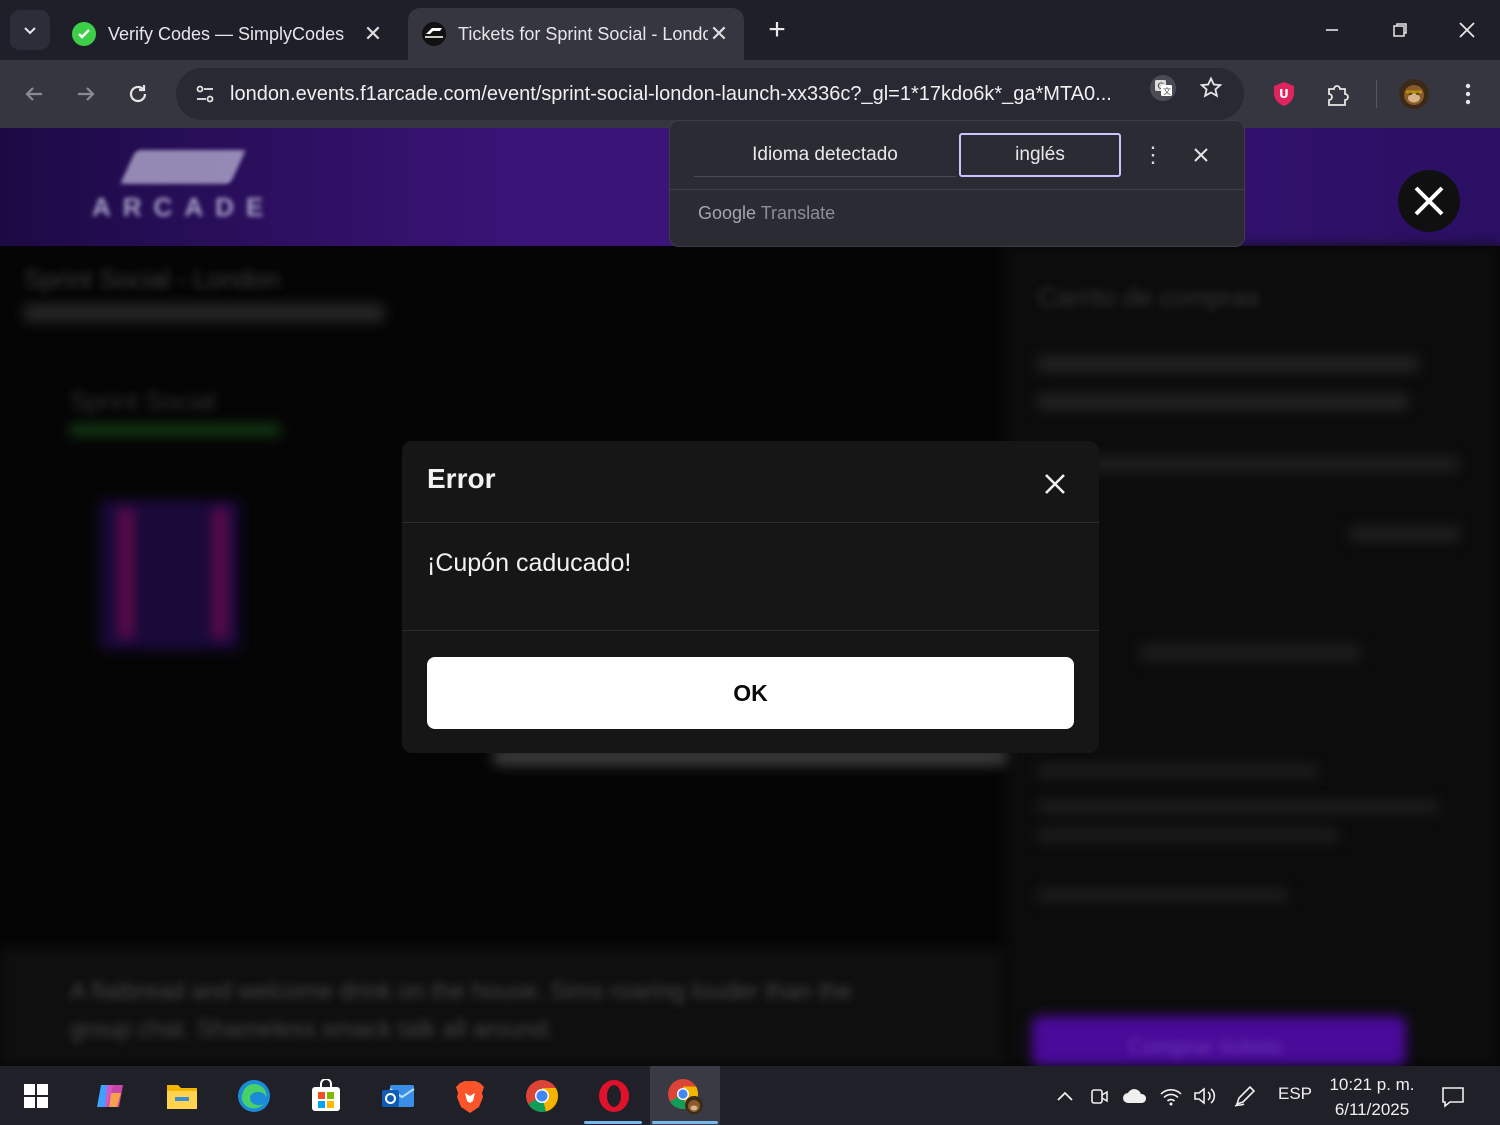  What do you see at coordinates (1065, 1096) in the screenshot?
I see `show-hidden-icons-chevron` at bounding box center [1065, 1096].